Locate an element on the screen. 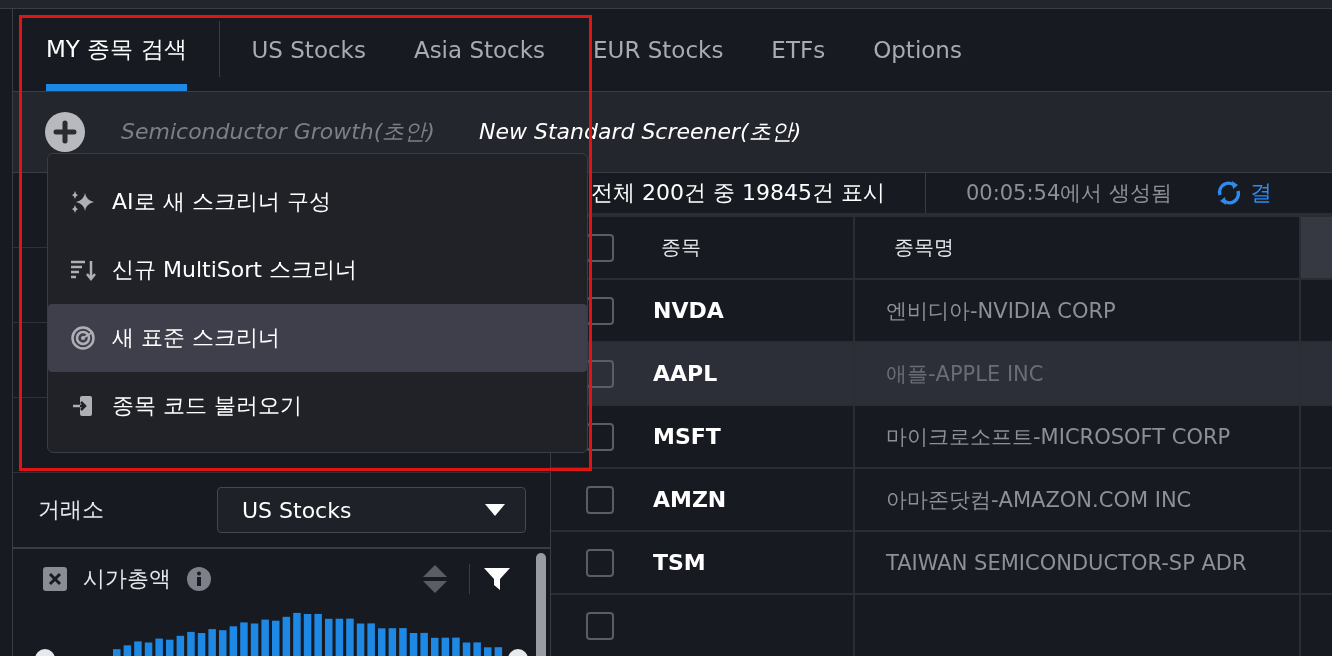 The width and height of the screenshot is (1332, 656). remove-filter-button is located at coordinates (55, 579).